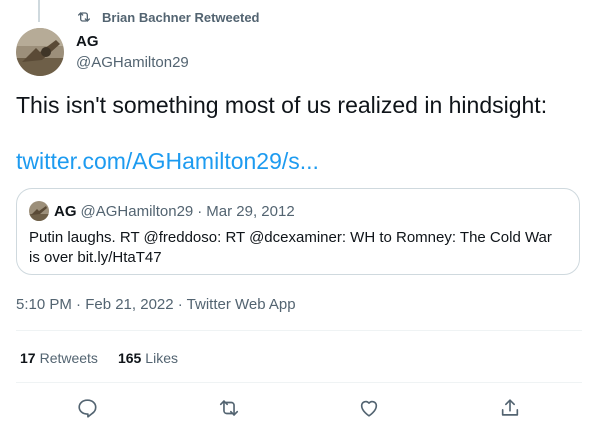 This screenshot has height=431, width=598. I want to click on reply-icon, so click(87, 408).